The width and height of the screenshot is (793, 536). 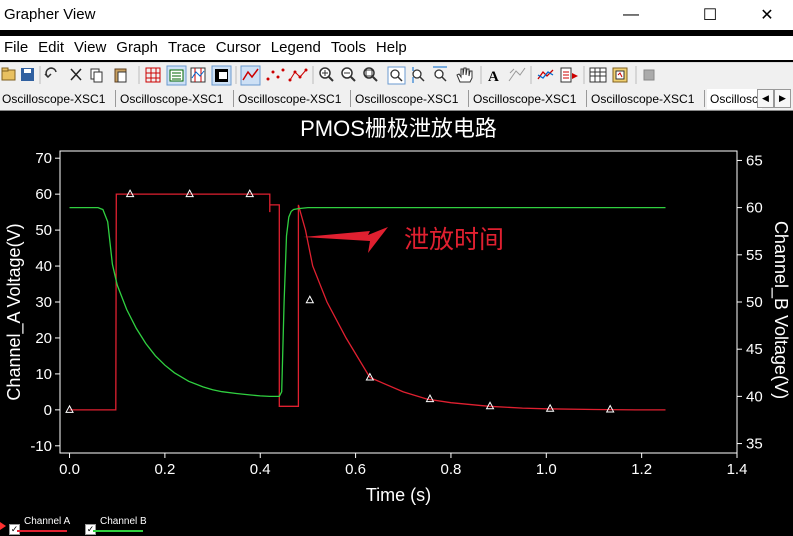 What do you see at coordinates (418, 75) in the screenshot?
I see `zoom-y-icon` at bounding box center [418, 75].